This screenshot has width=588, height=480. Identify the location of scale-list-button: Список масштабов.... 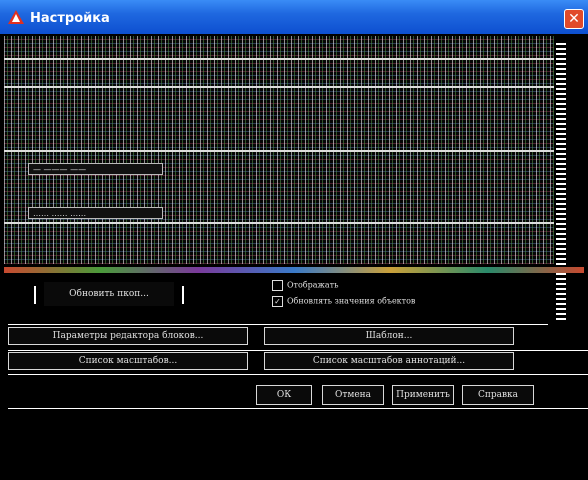
(128, 361).